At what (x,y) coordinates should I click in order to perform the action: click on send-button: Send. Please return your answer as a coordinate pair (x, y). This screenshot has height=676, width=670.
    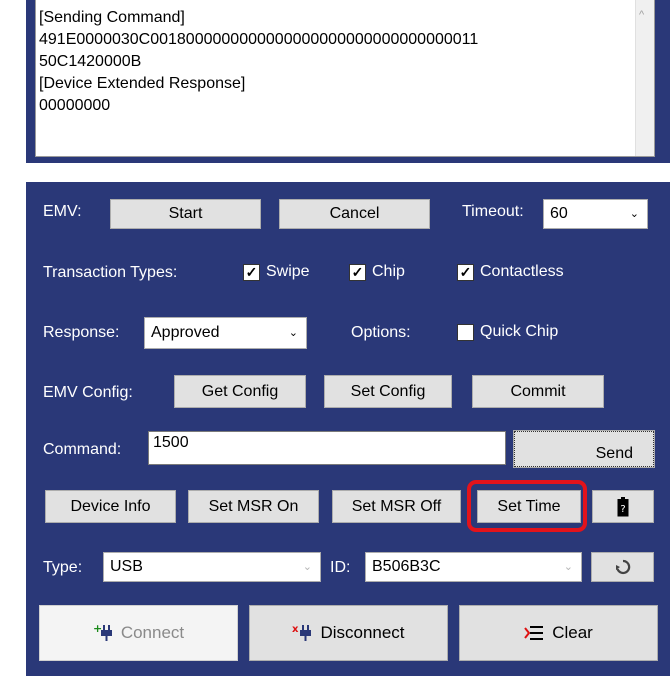
    Looking at the image, I should click on (584, 449).